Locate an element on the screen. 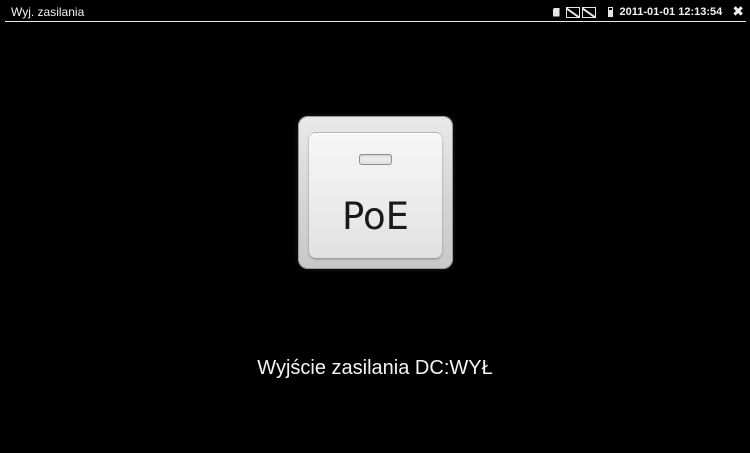  power-output-status-text: Wyjście zasilania DC:WYŁ is located at coordinates (375, 368).